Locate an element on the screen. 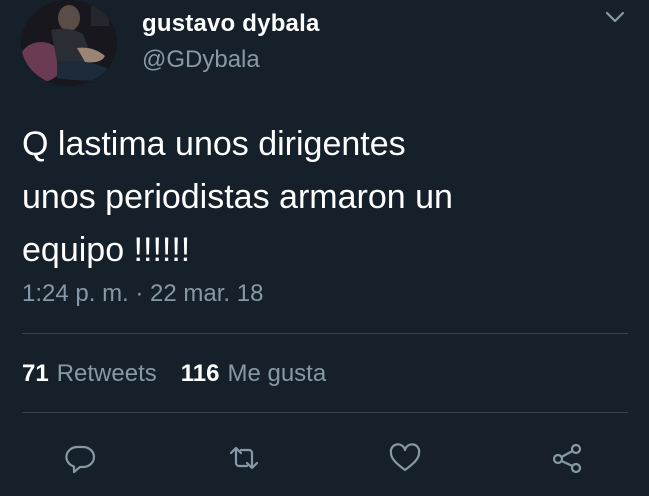  retweet-button is located at coordinates (244, 458).